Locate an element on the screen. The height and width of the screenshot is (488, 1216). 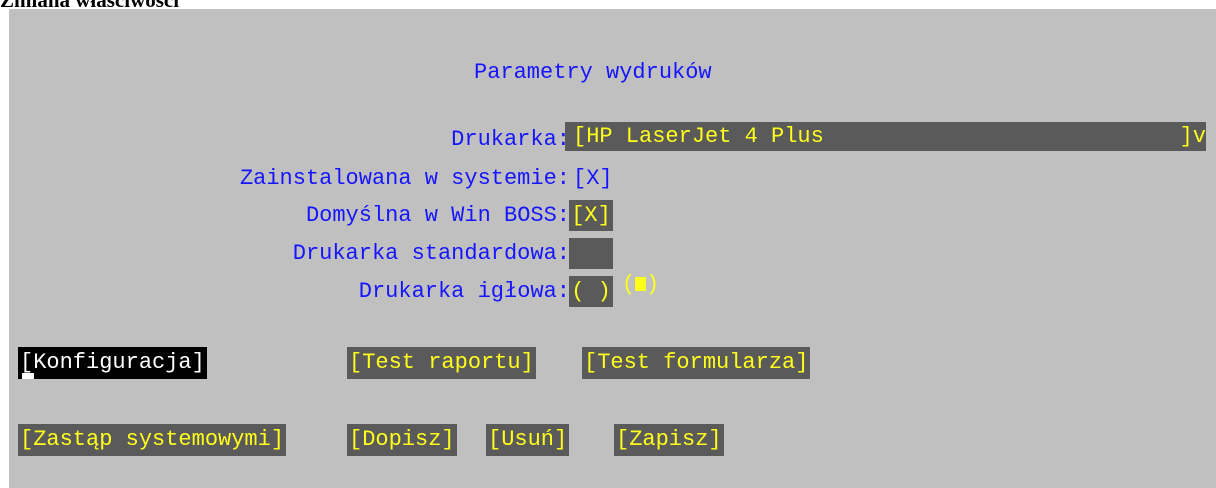
needle-printer-radio: ( ) is located at coordinates (591, 291).